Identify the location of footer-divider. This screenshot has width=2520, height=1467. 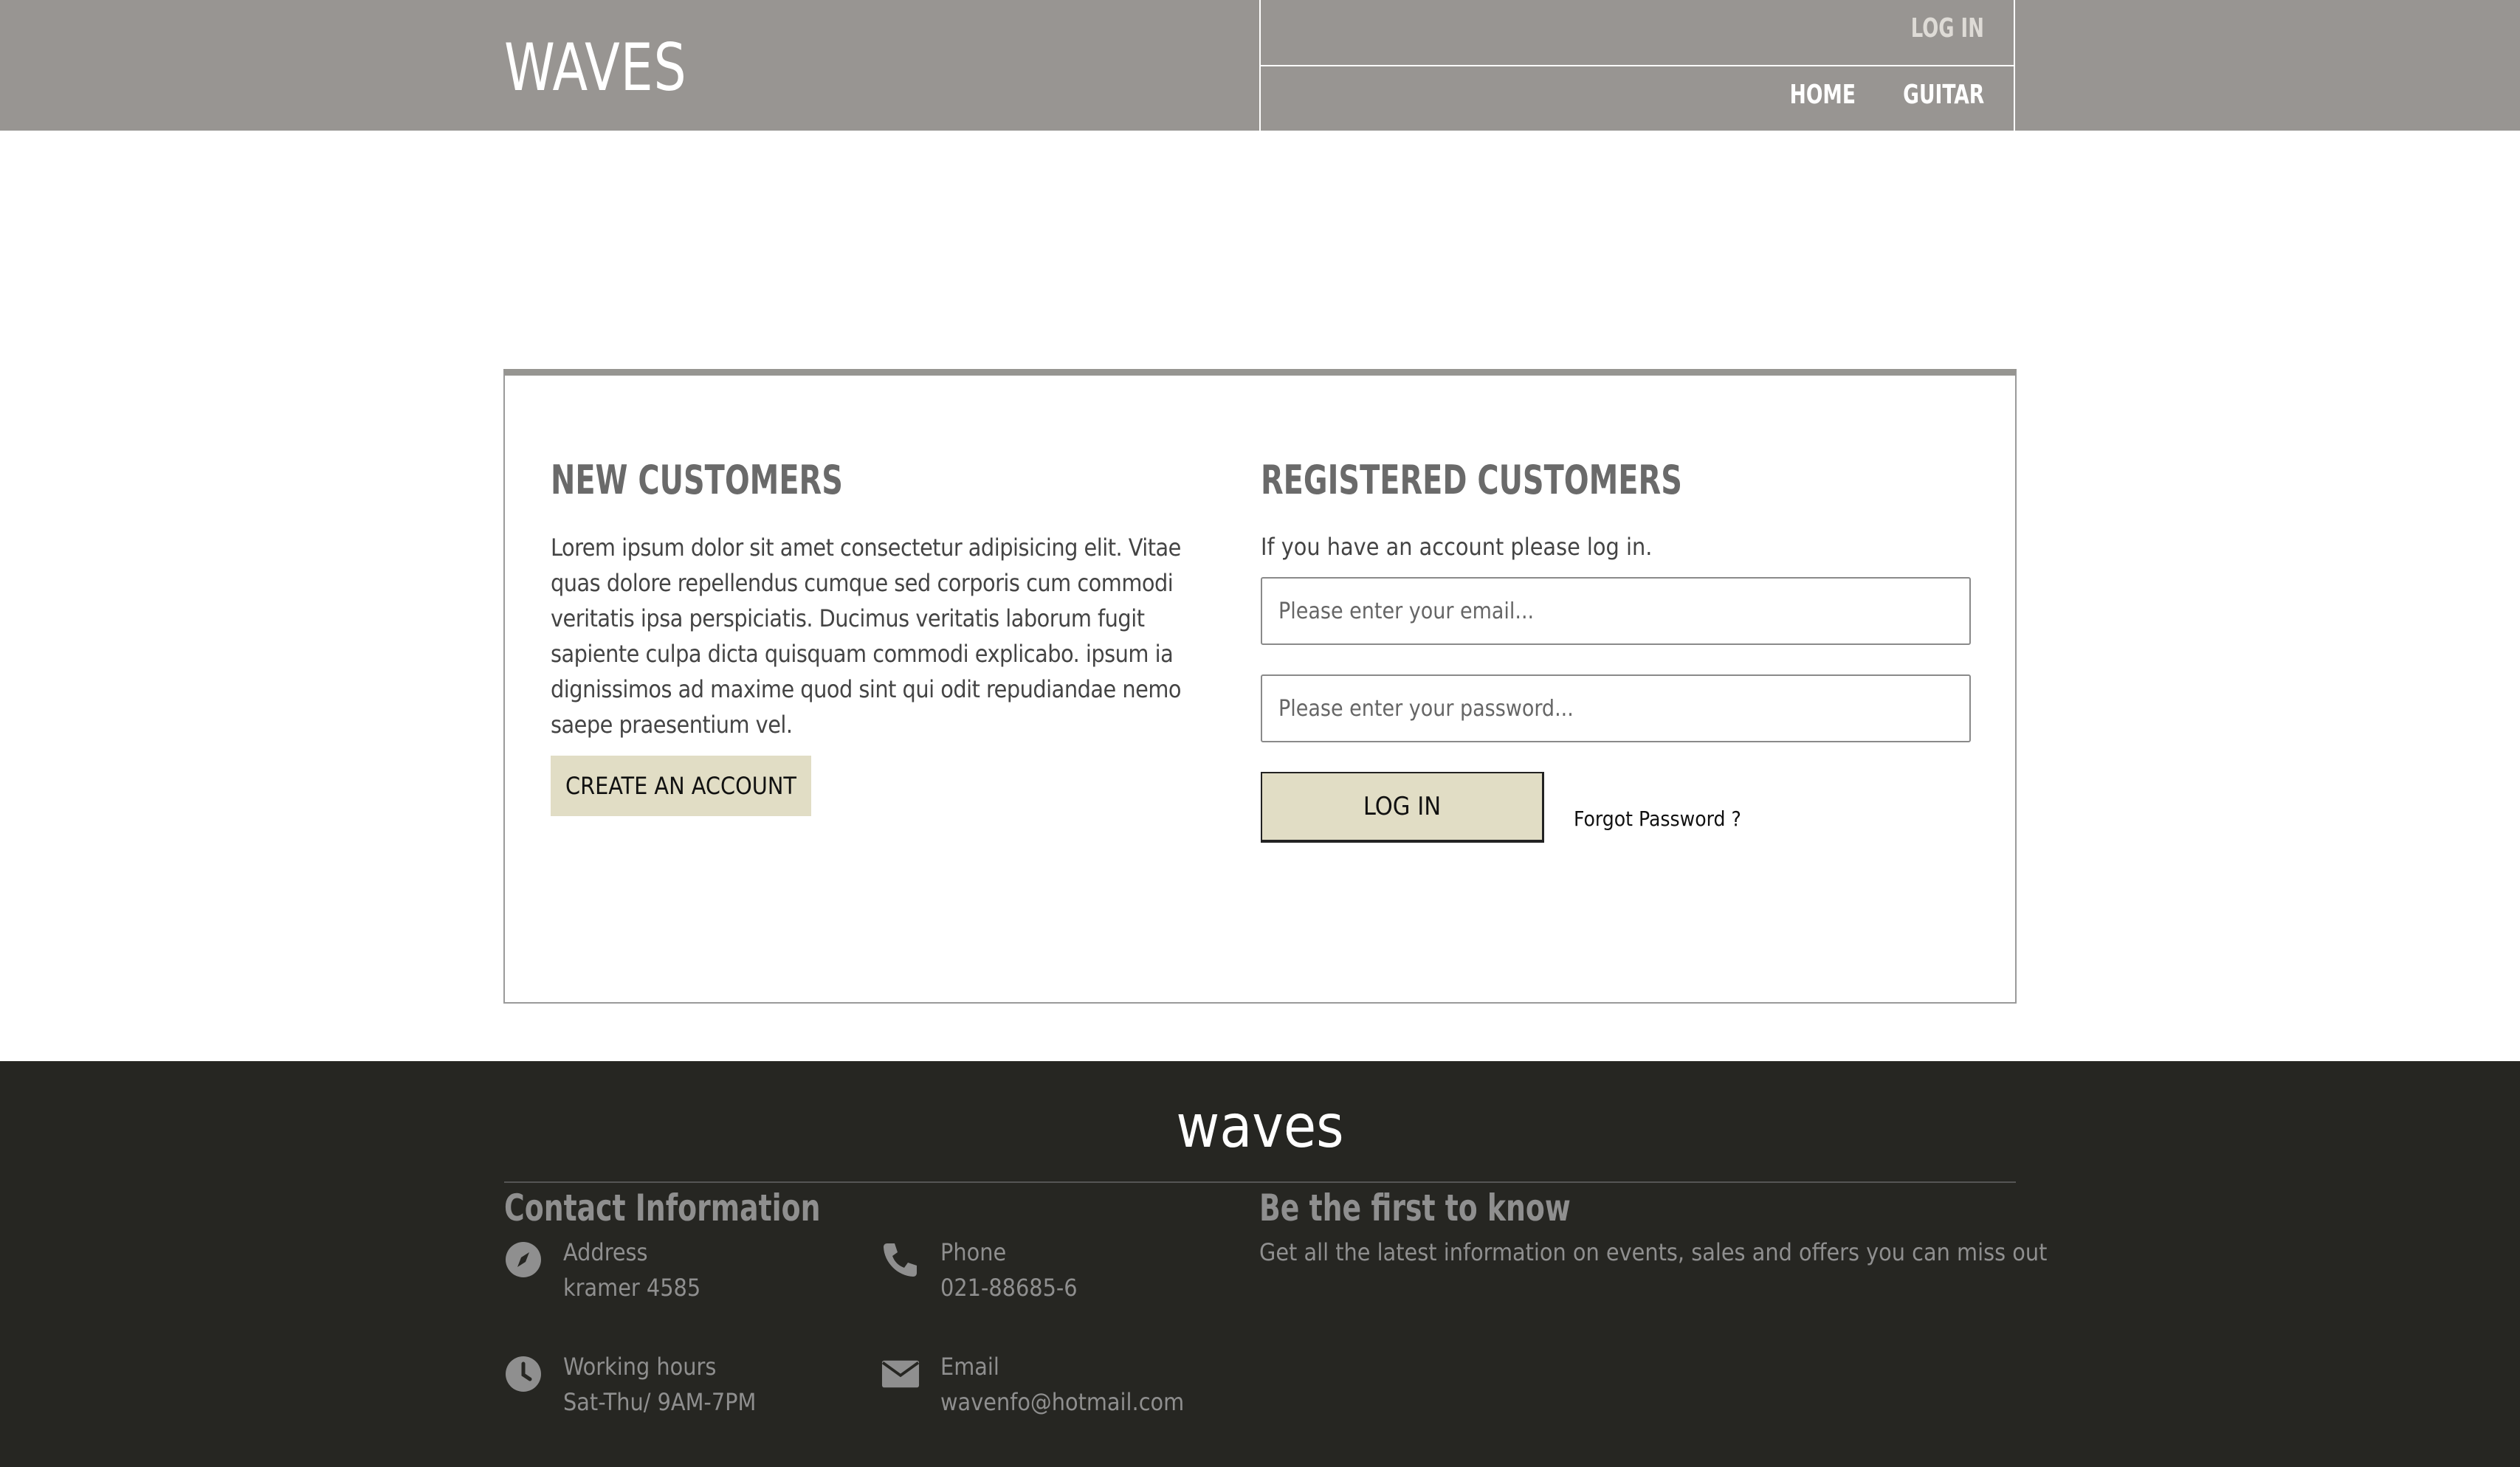
(1260, 1182).